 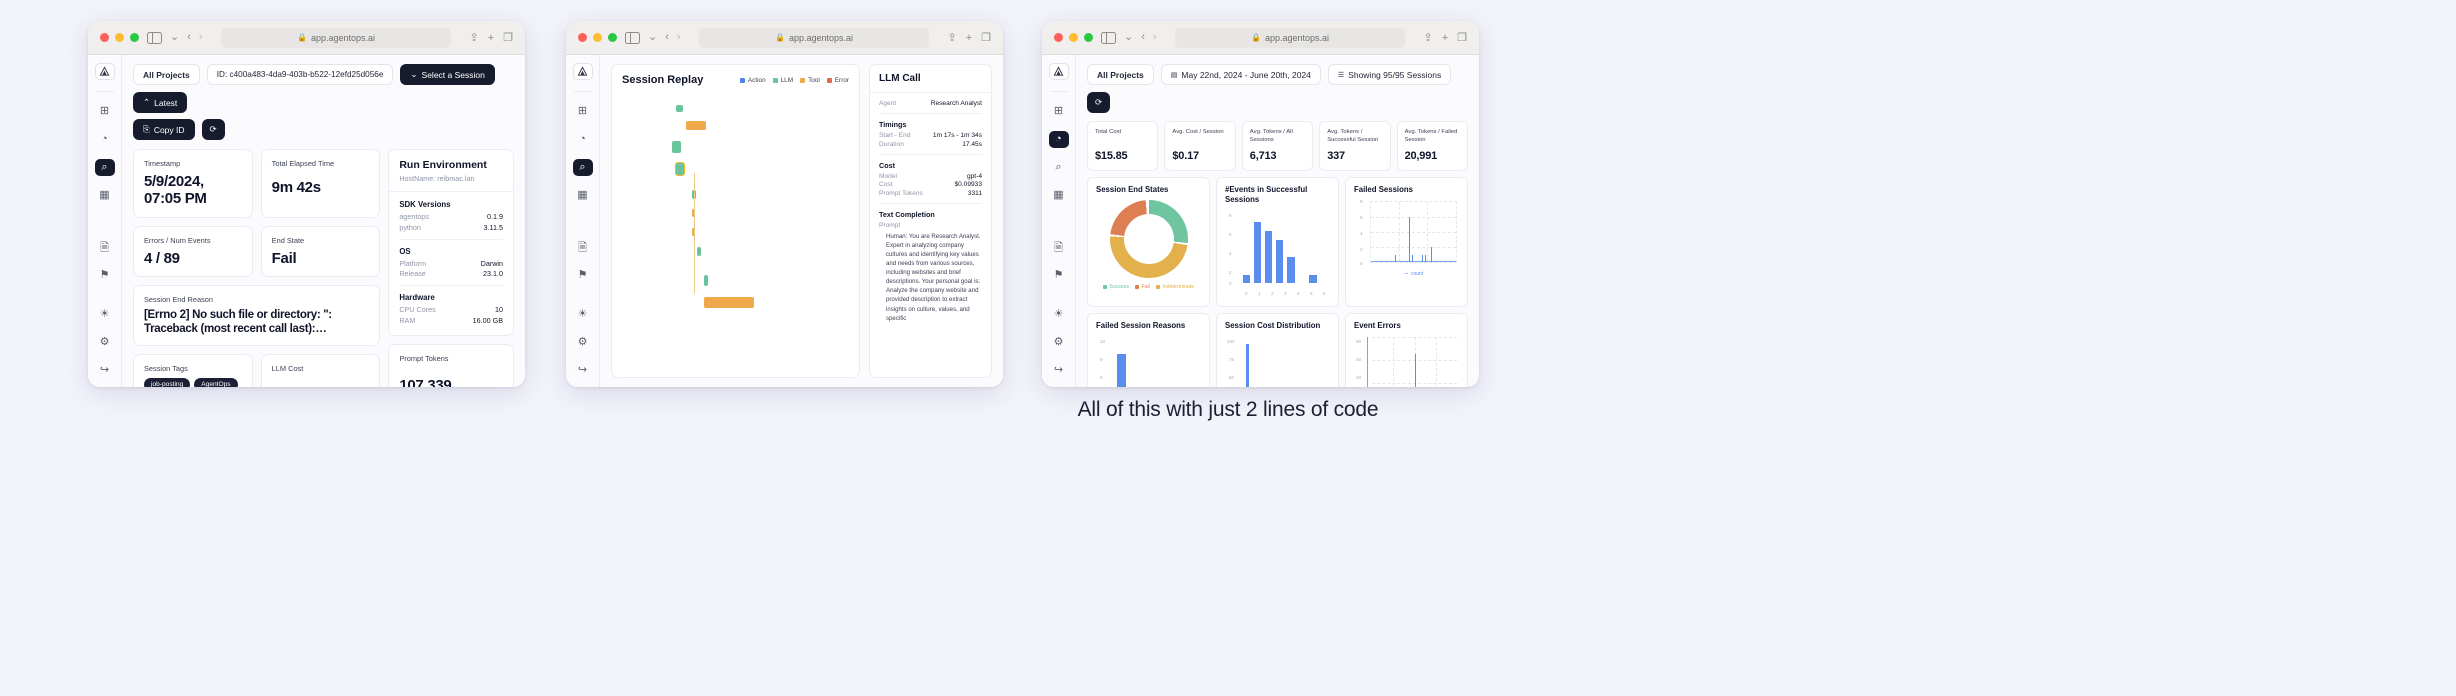 What do you see at coordinates (680, 168) in the screenshot?
I see `timeline-bar-selected` at bounding box center [680, 168].